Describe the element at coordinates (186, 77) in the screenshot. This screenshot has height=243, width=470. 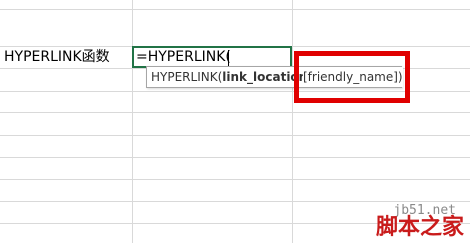
I see `tooltip-function-name: HYPERLINK(` at that location.